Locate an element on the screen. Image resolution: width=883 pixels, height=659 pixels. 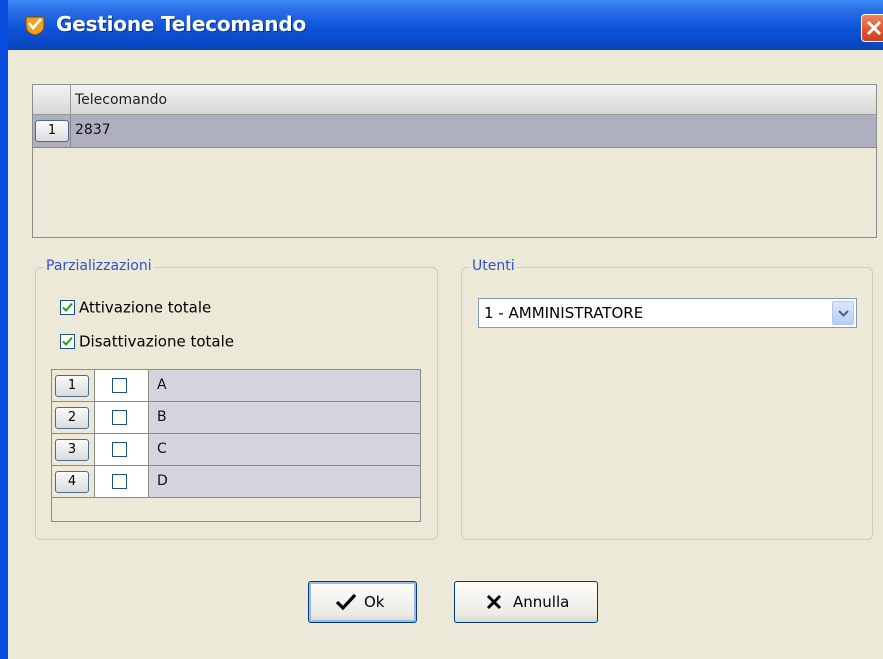
group-label-utenti: Utenti is located at coordinates (493, 266).